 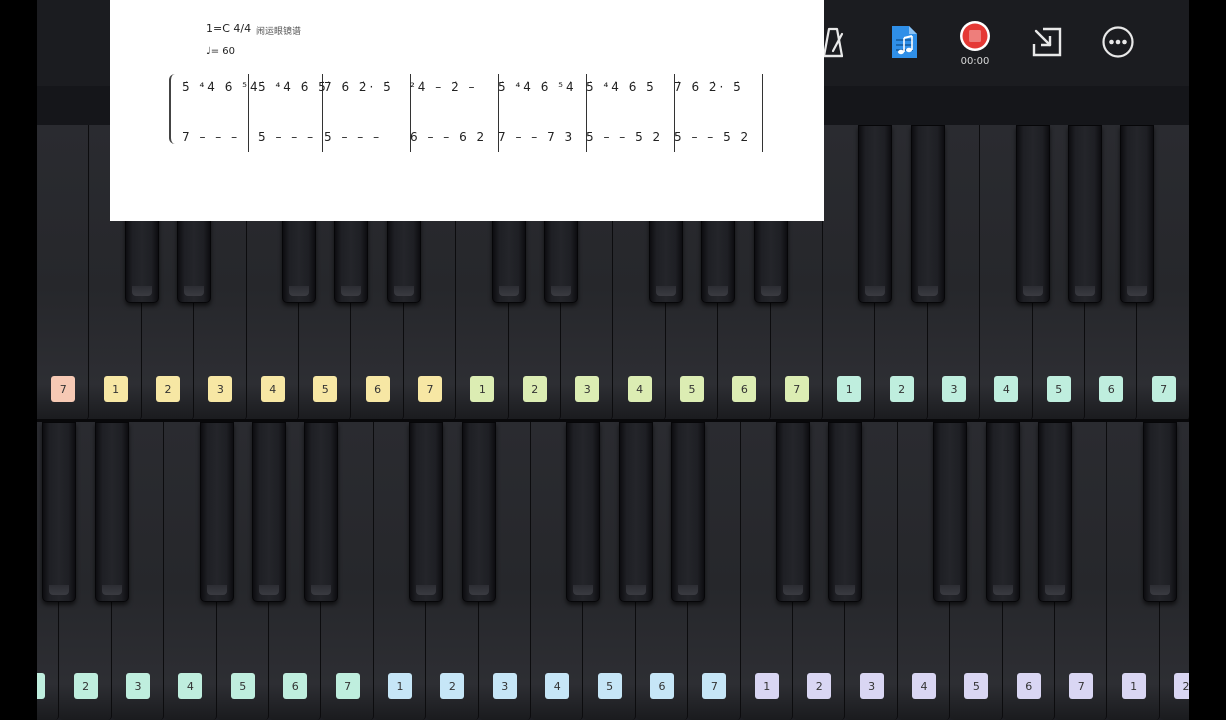 What do you see at coordinates (449, 137) in the screenshot?
I see `measure-bass: 6 – – 6 2` at bounding box center [449, 137].